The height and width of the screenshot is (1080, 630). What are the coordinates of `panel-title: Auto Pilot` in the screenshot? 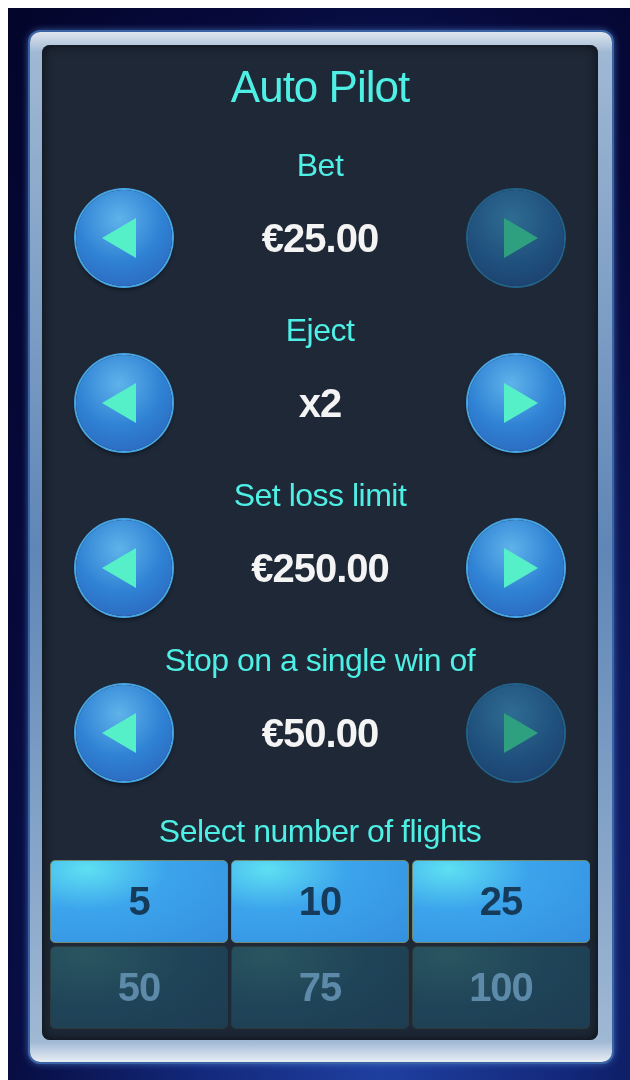 It's located at (320, 87).